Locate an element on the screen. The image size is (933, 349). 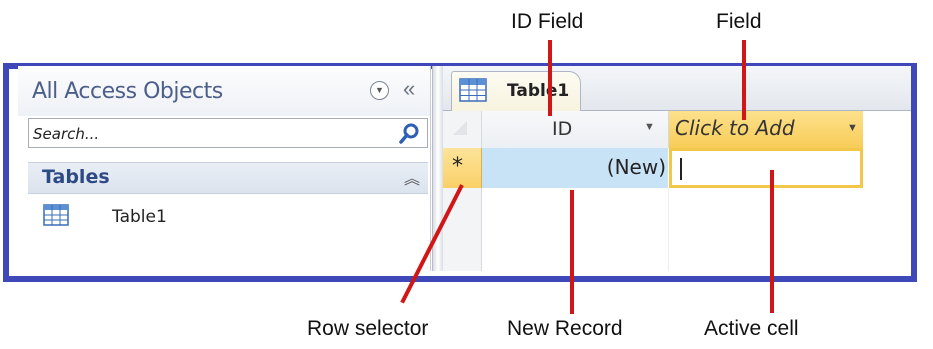
tab-label: Table1 is located at coordinates (538, 91).